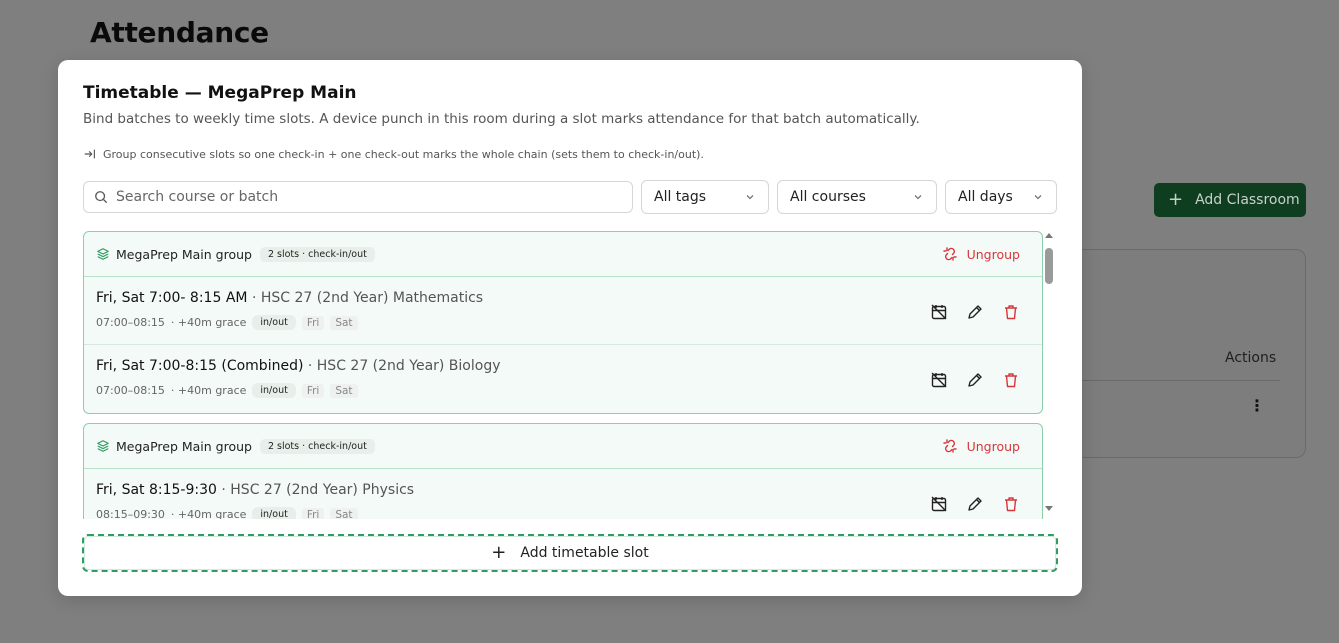 The image size is (1339, 643). Describe the element at coordinates (584, 553) in the screenshot. I see `add-slot-label: Add timetable slot` at that location.